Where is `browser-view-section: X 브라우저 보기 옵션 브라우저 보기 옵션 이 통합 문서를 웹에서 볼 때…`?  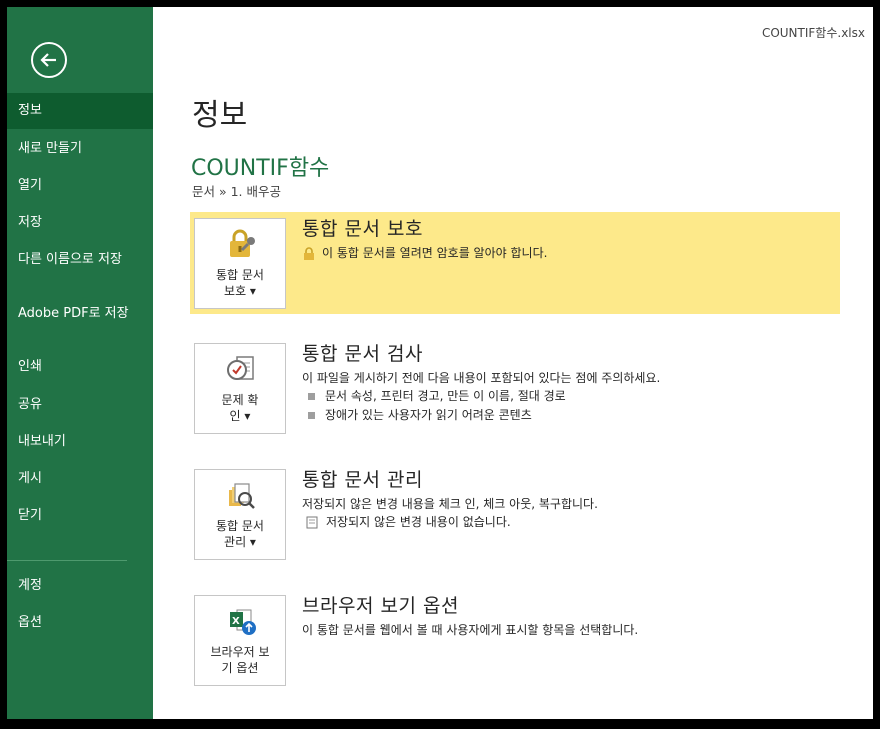
browser-view-section: X 브라우저 보기 옵션 브라우저 보기 옵션 이 통합 문서를 웹에서 볼 때… is located at coordinates (515, 640).